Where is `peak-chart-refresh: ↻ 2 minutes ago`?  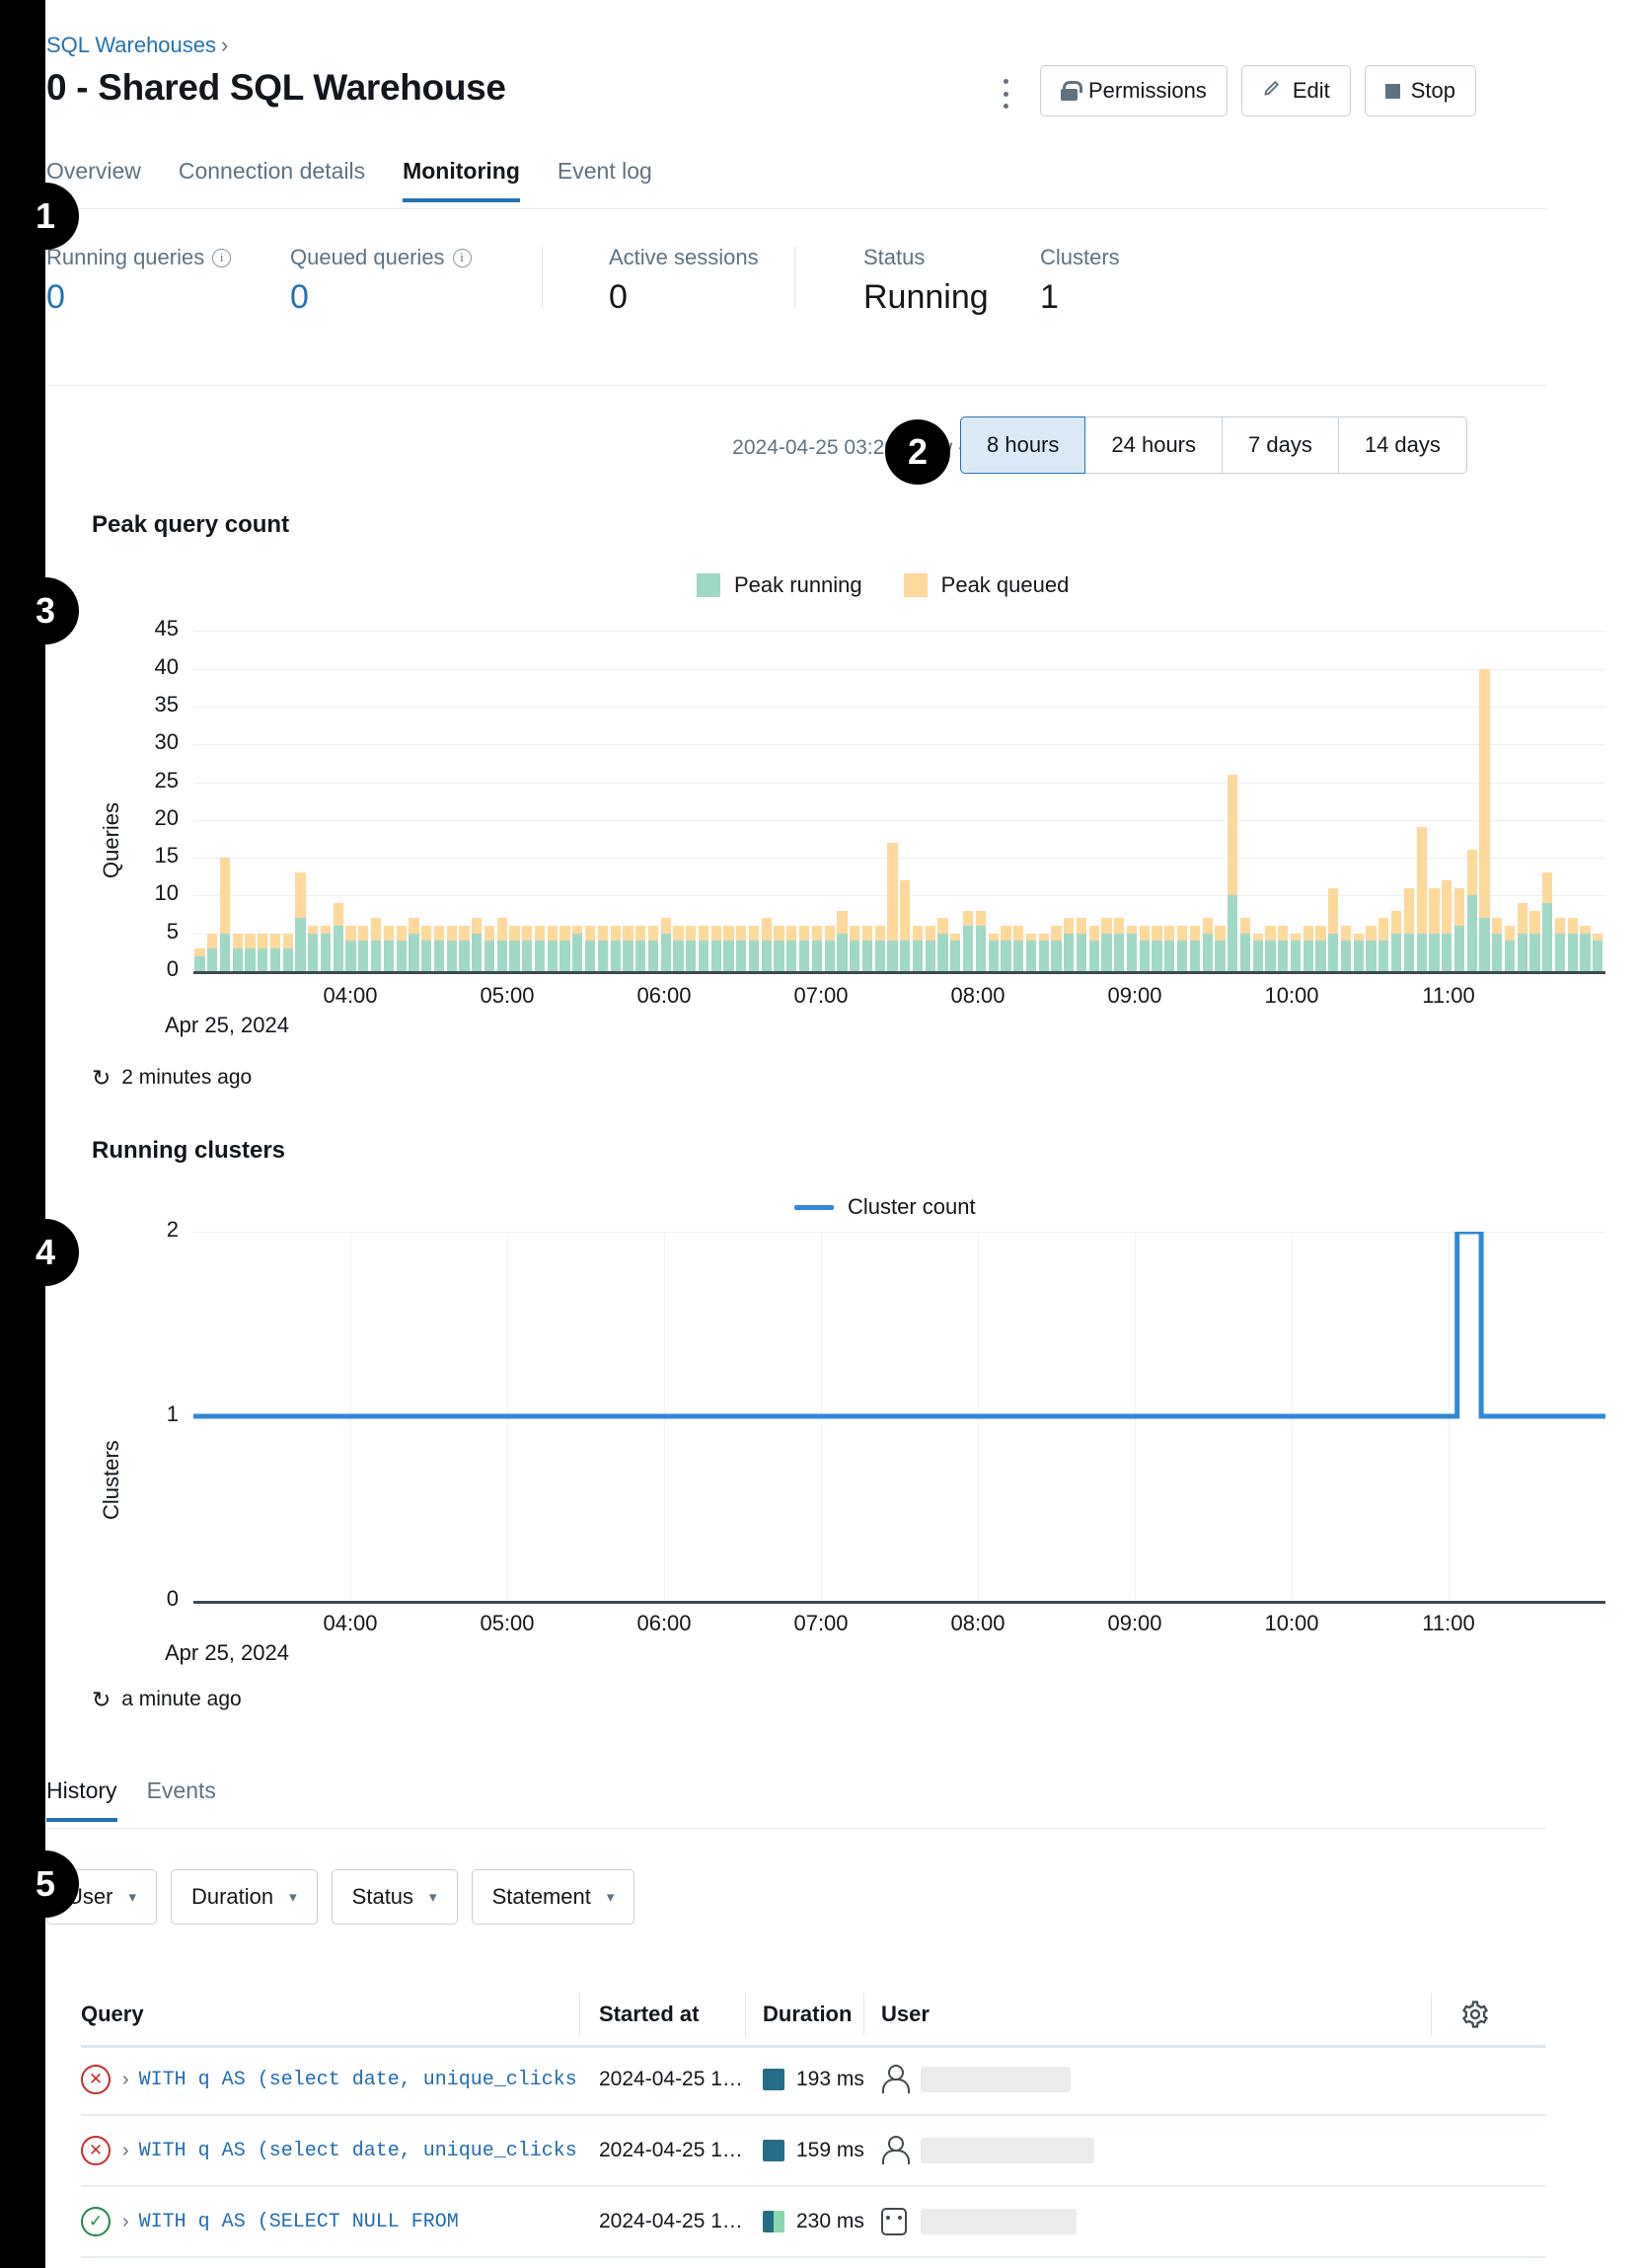
peak-chart-refresh: ↻ 2 minutes ago is located at coordinates (172, 1078).